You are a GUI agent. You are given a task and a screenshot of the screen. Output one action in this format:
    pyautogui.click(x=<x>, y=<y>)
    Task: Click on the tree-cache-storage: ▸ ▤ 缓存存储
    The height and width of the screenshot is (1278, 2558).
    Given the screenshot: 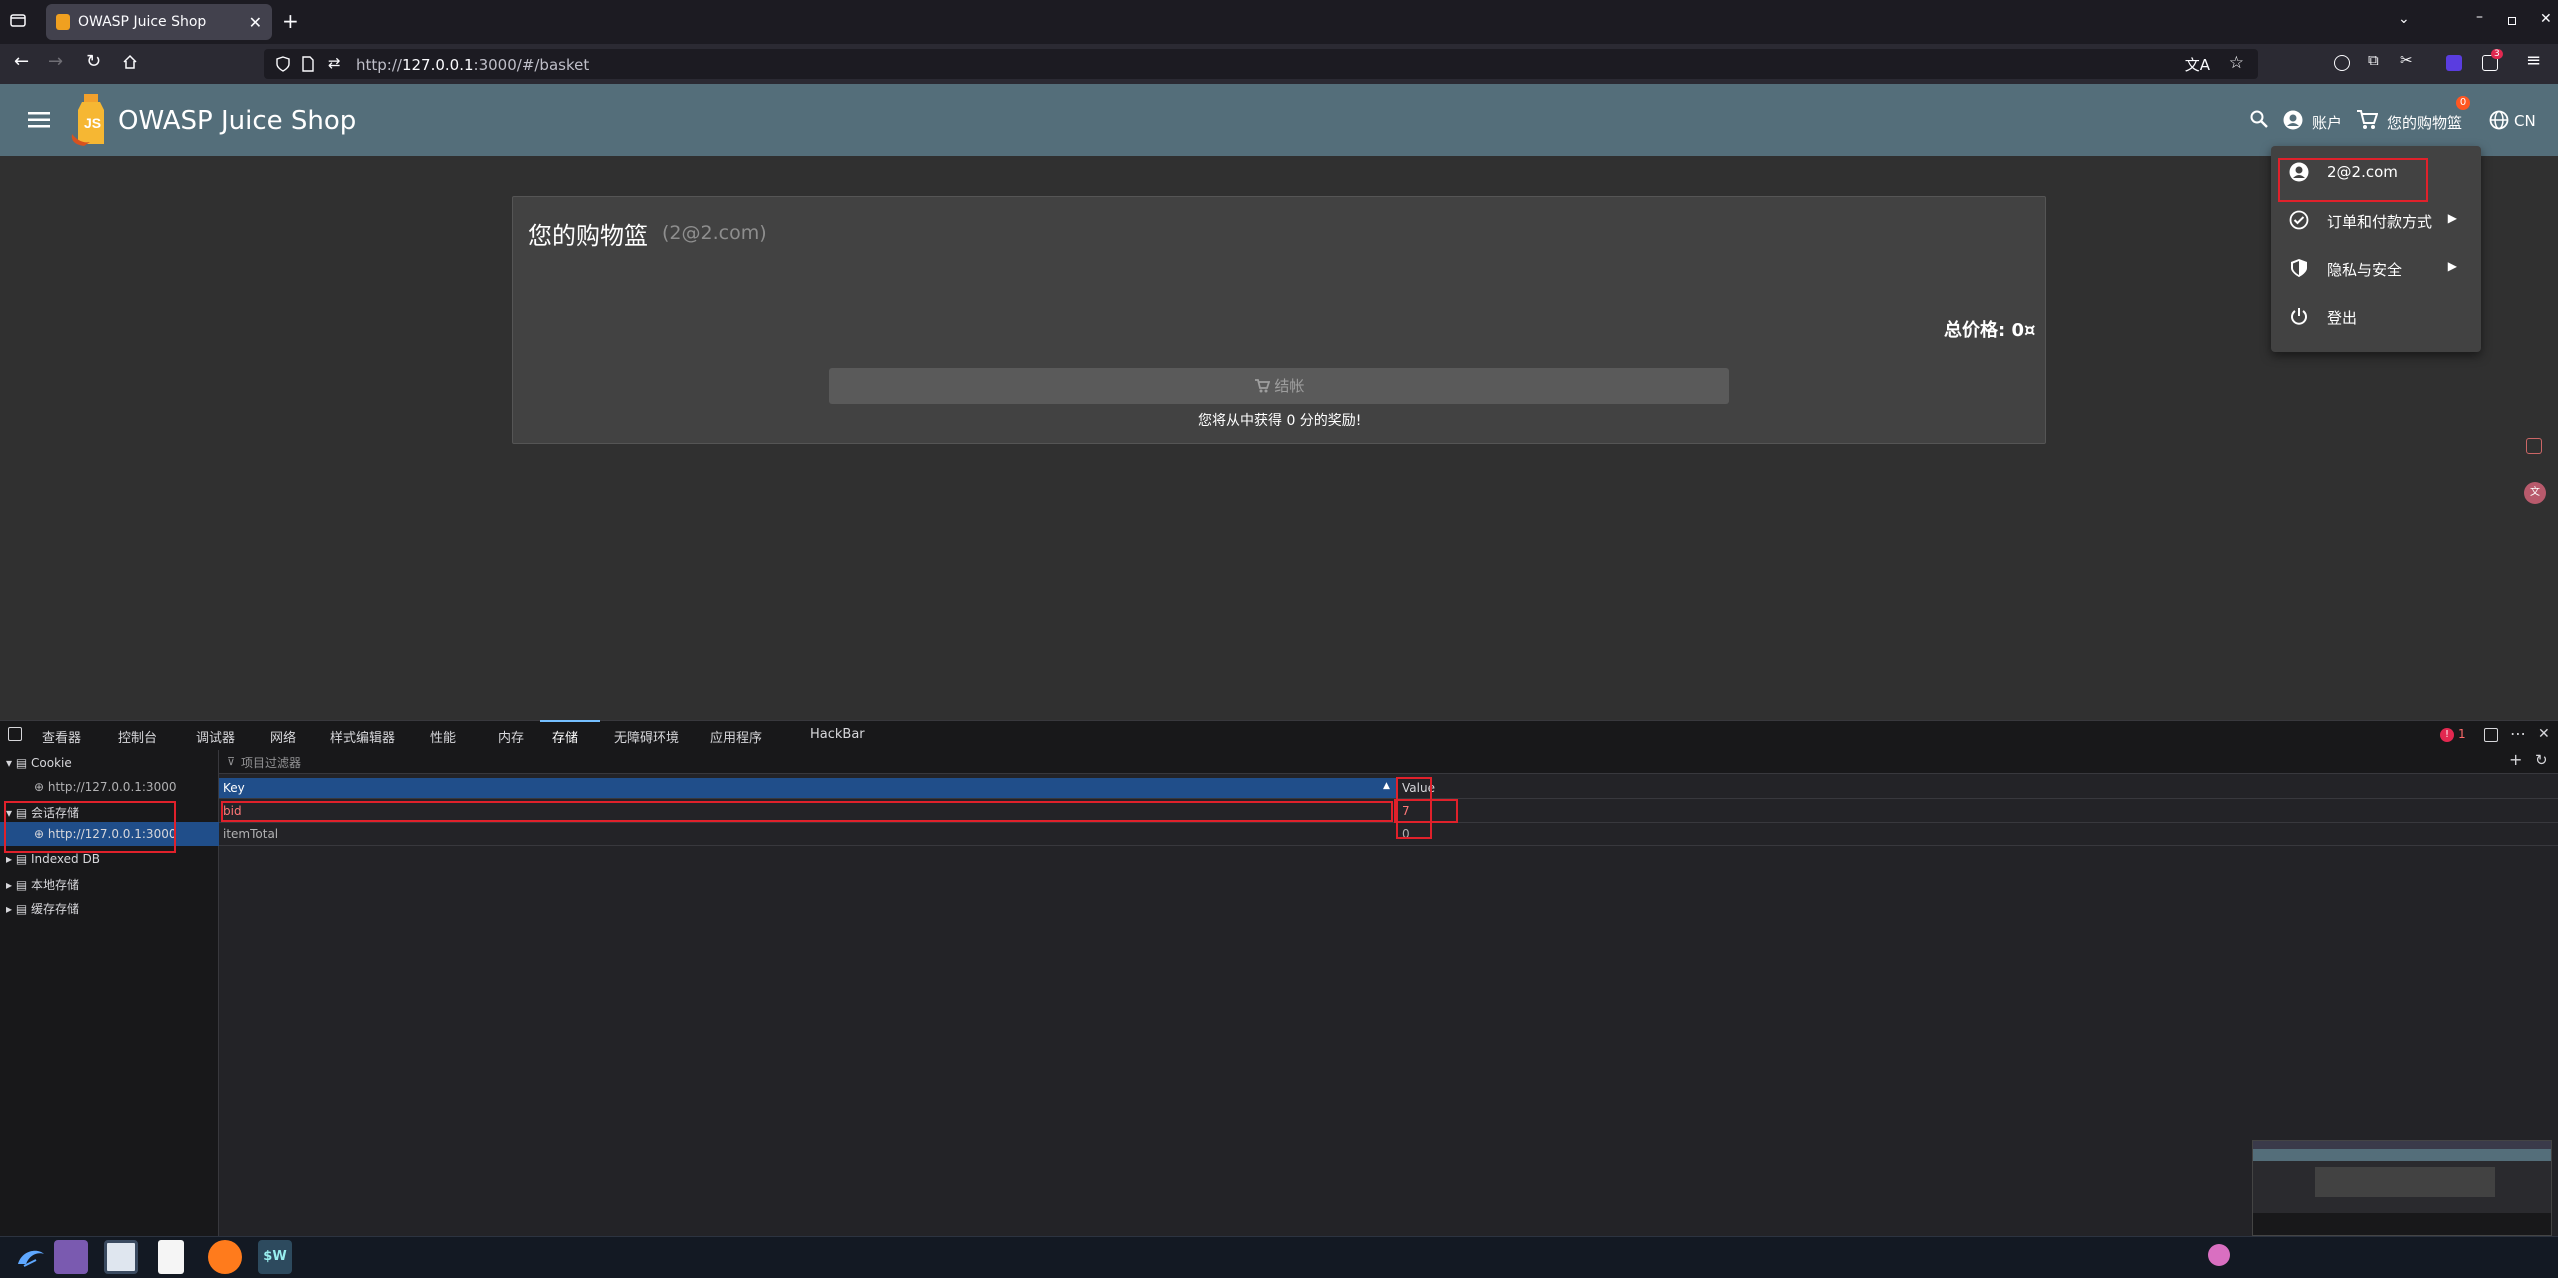 What is the action you would take?
    pyautogui.click(x=42, y=908)
    